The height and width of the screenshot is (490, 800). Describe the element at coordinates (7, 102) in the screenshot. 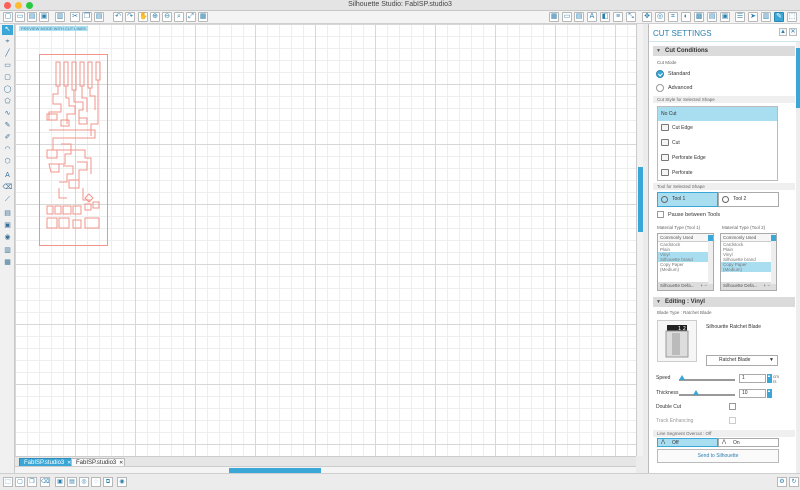

I see `polygon-tool-icon: ⬠` at that location.